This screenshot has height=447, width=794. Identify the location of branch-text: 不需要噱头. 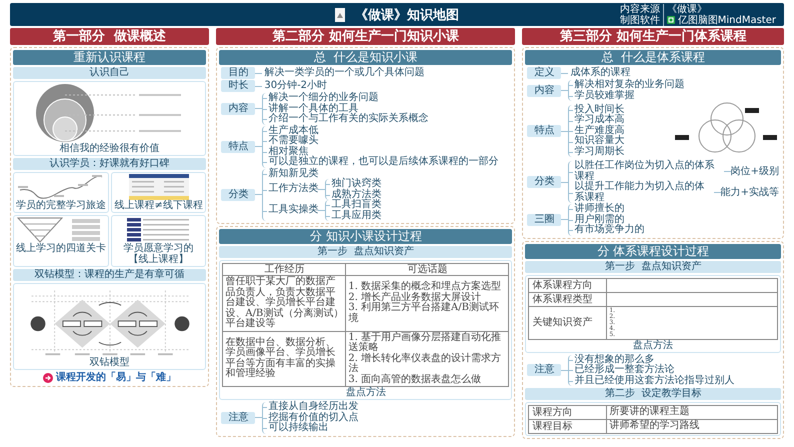
(293, 141).